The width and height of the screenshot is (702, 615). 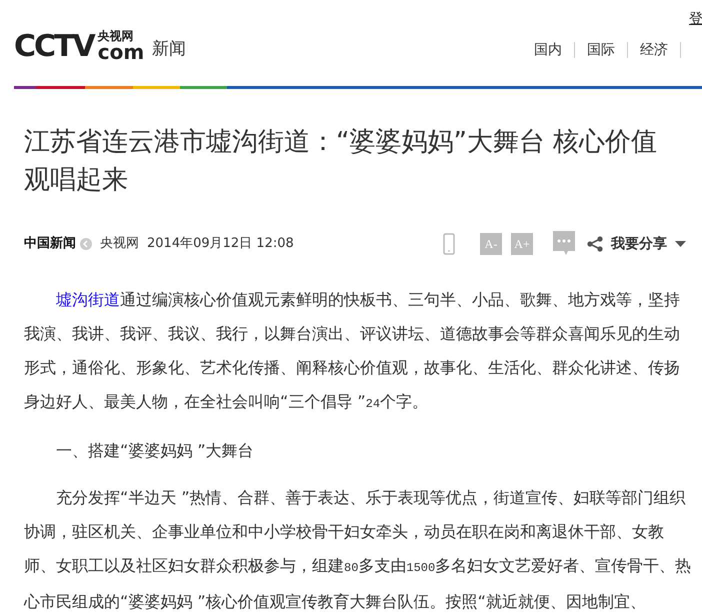 I want to click on nav-link: 经济, so click(x=654, y=50).